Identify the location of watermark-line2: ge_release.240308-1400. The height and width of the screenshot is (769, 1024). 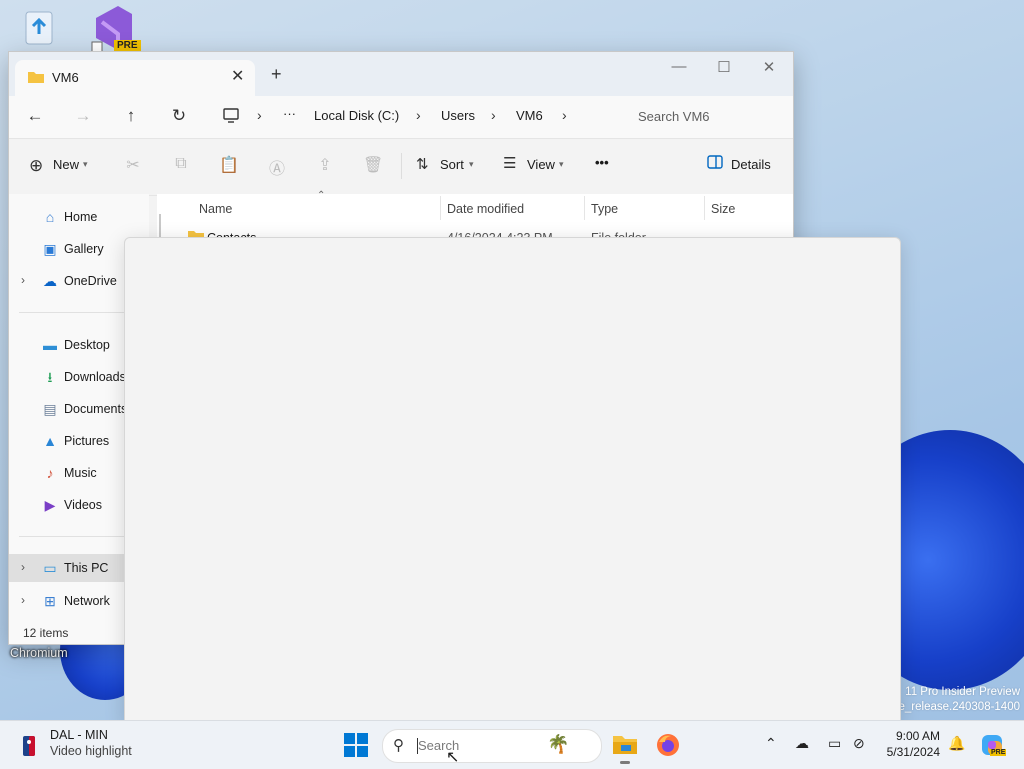
(956, 707).